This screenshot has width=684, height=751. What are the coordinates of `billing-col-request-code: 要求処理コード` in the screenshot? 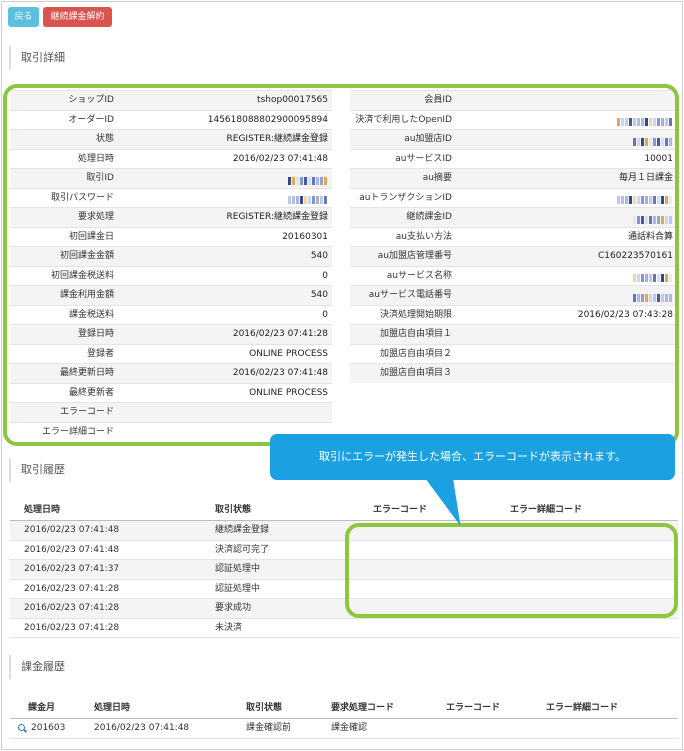 It's located at (363, 708).